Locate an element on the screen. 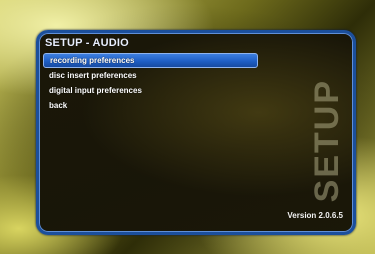  menu-item-disc-insert-preferences: disc insert preferences is located at coordinates (150, 75).